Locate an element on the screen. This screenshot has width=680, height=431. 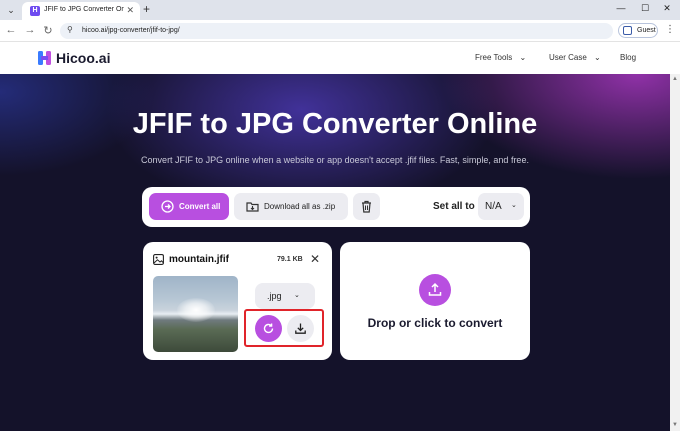
convert-all-label: Convert all is located at coordinates (200, 206).